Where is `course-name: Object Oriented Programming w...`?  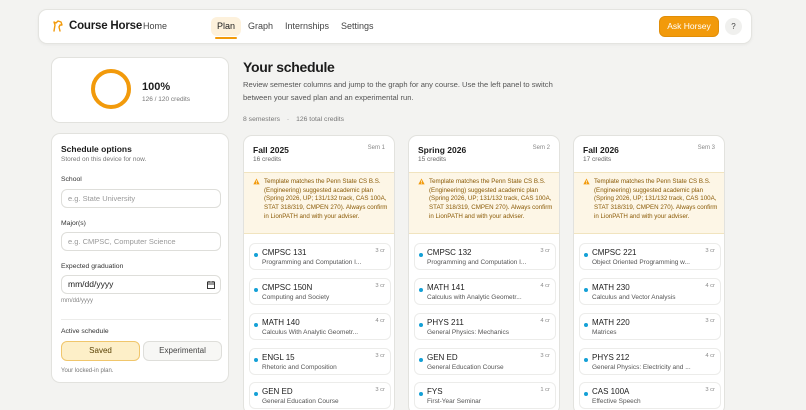
course-name: Object Oriented Programming w... is located at coordinates (641, 262).